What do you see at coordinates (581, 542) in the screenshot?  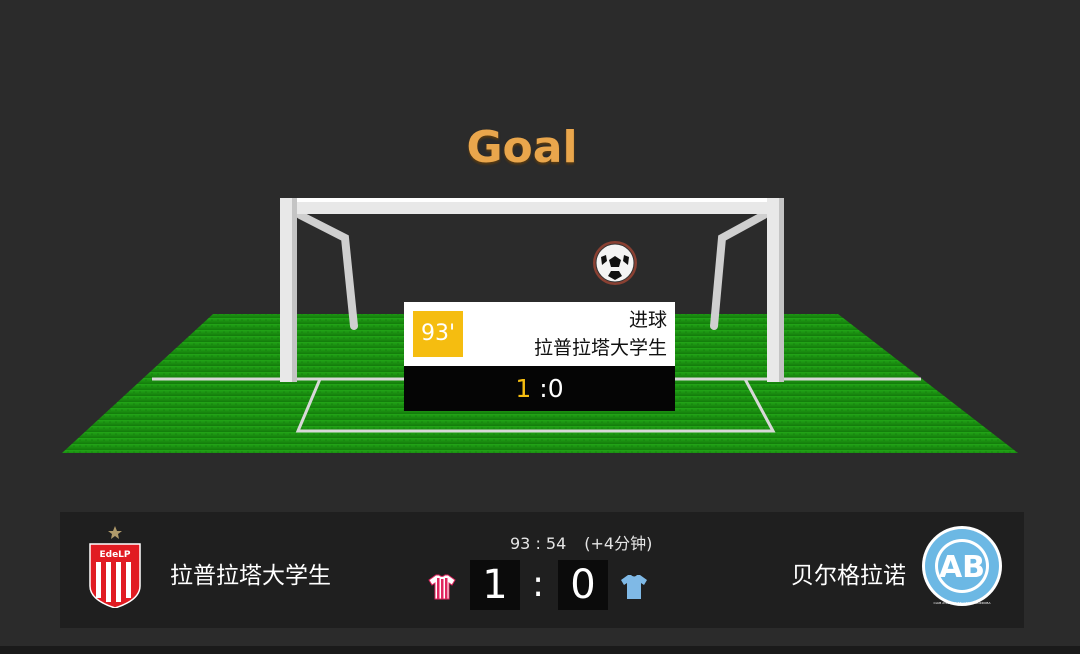 I see `match-clock: 93 : 54 (+4分钟)` at bounding box center [581, 542].